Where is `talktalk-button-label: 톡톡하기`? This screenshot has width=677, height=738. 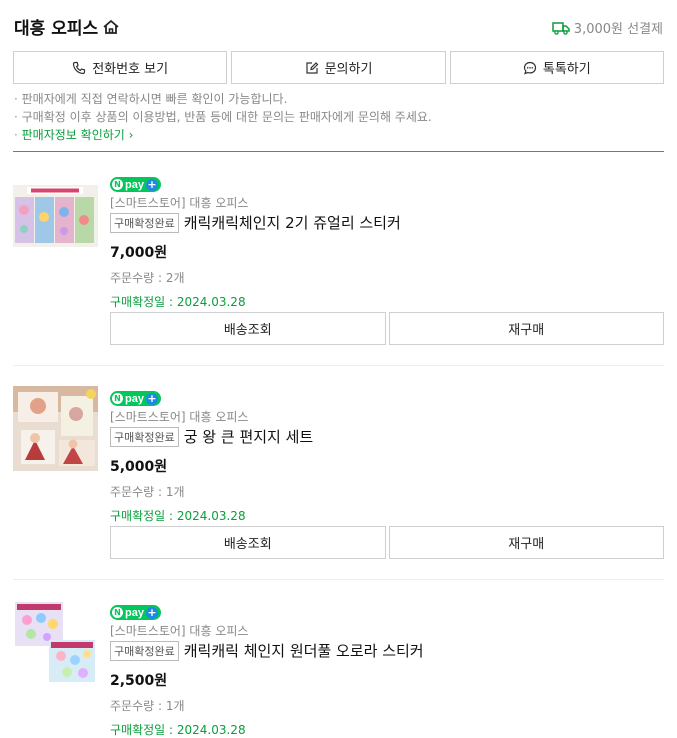 talktalk-button-label: 톡톡하기 is located at coordinates (566, 69).